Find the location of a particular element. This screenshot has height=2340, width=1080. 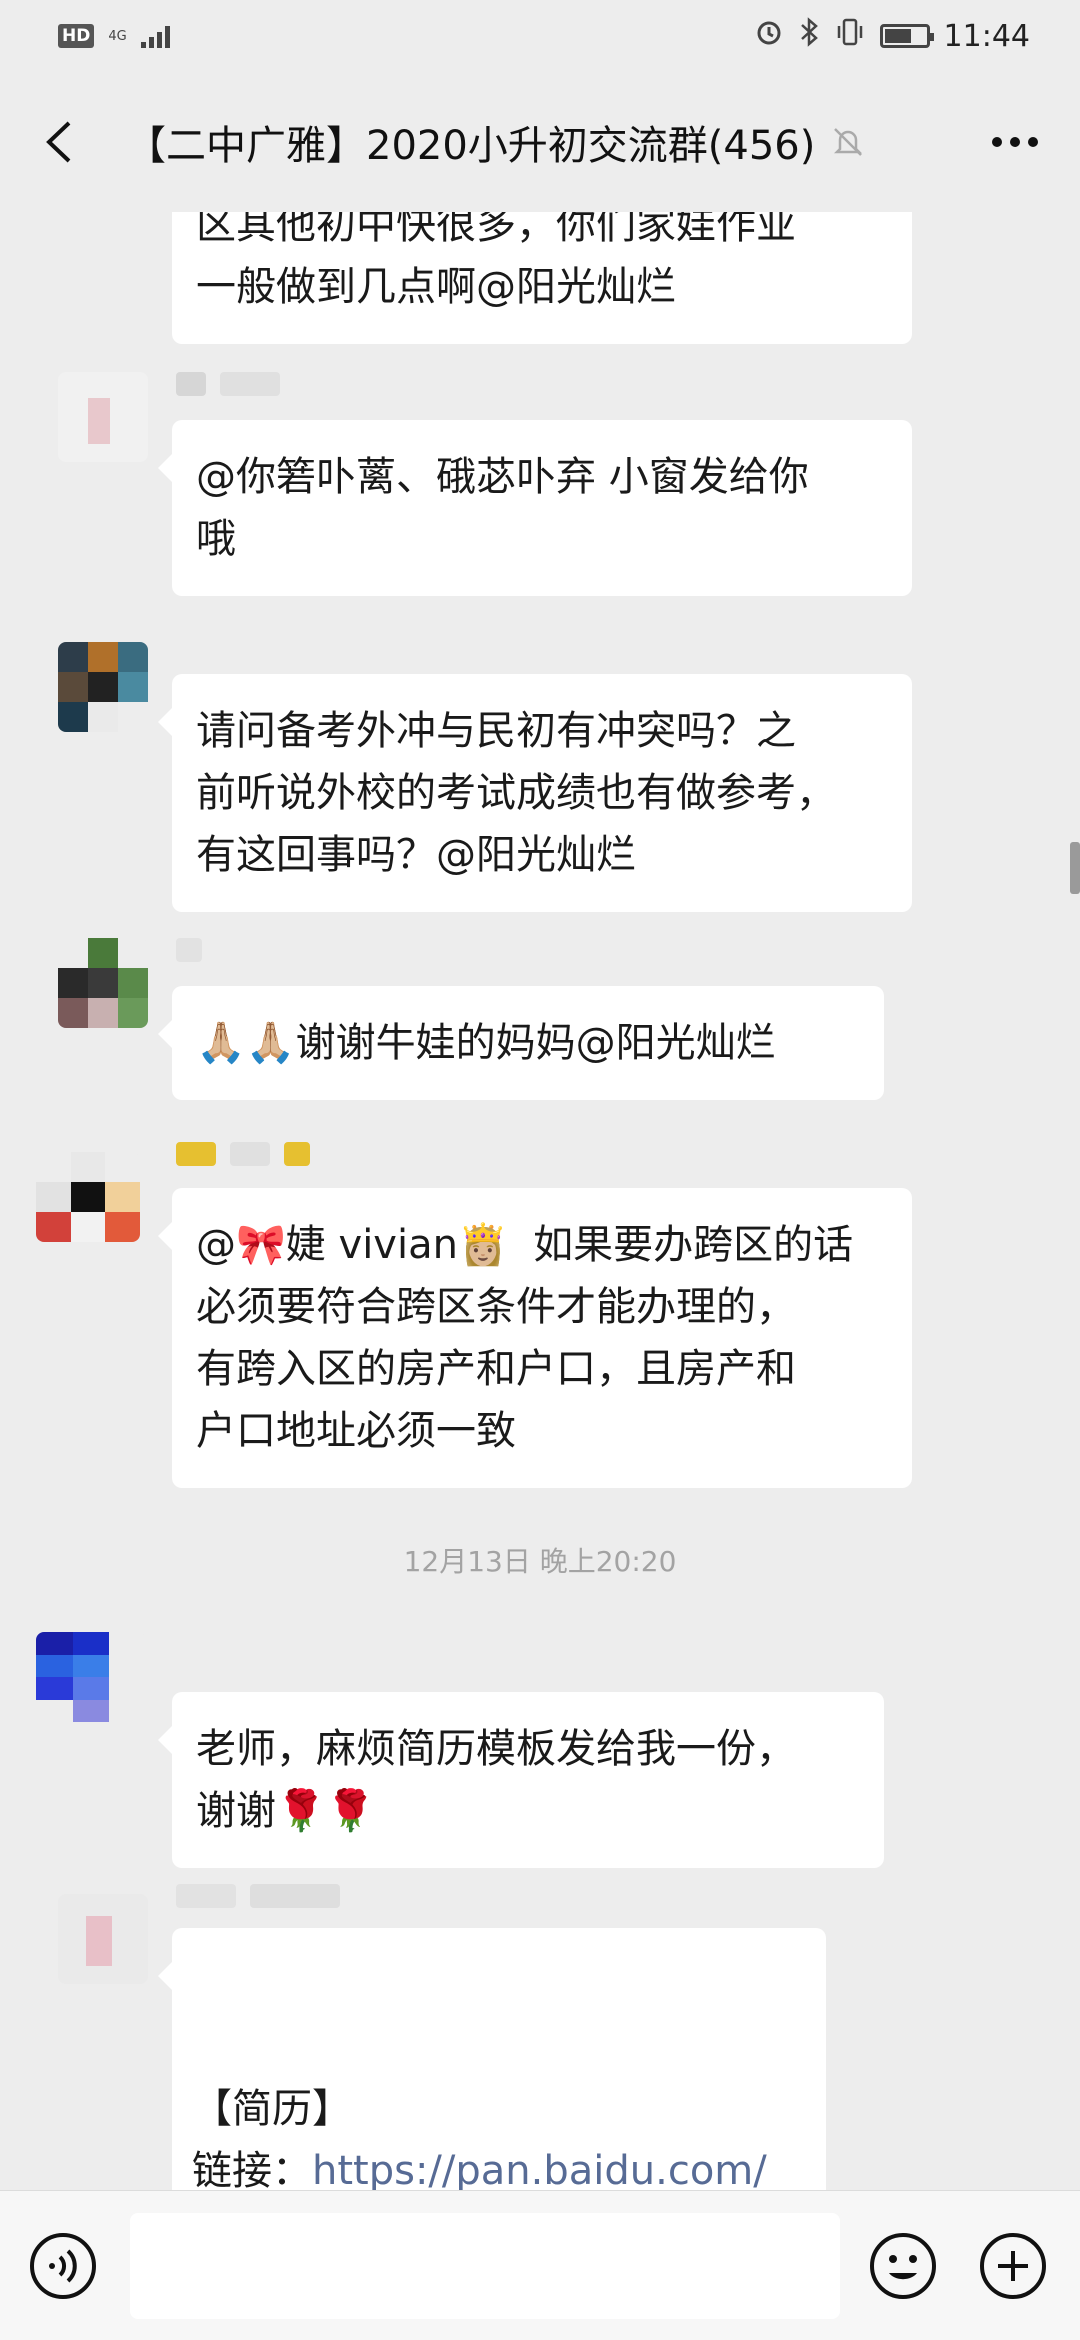

more-horizontal-icon is located at coordinates (1015, 142).